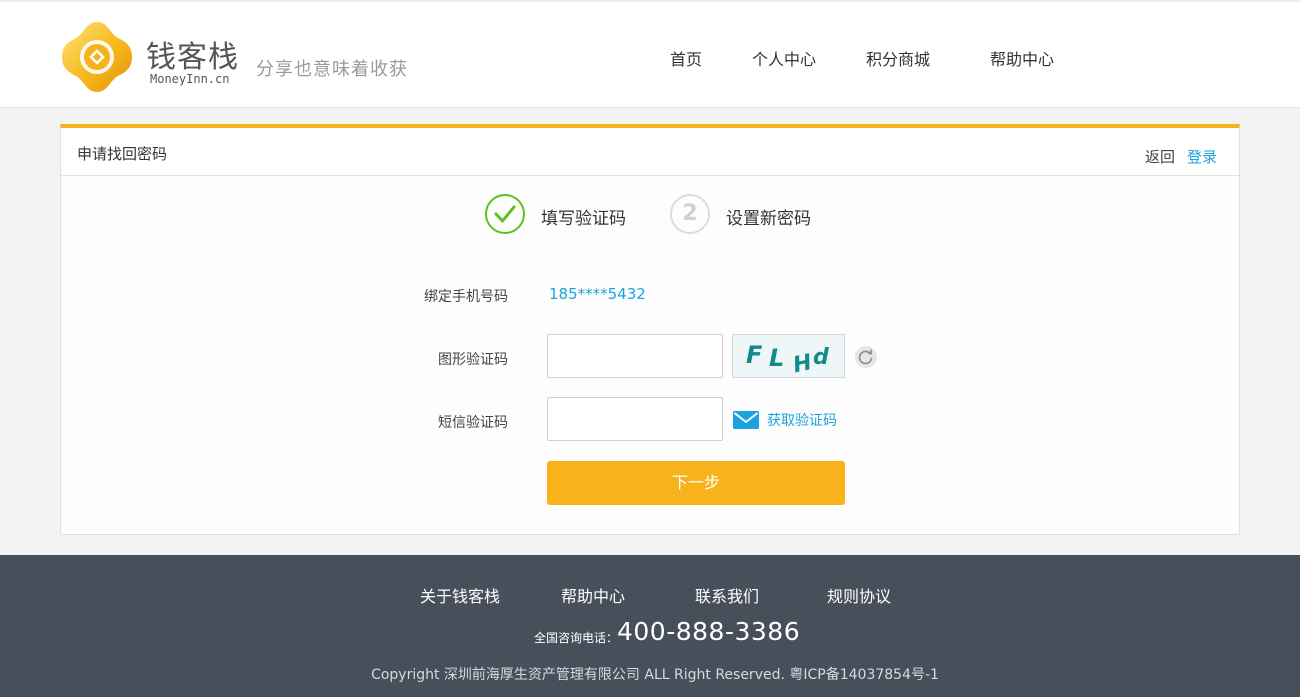  I want to click on captcha-char-4: d, so click(821, 357).